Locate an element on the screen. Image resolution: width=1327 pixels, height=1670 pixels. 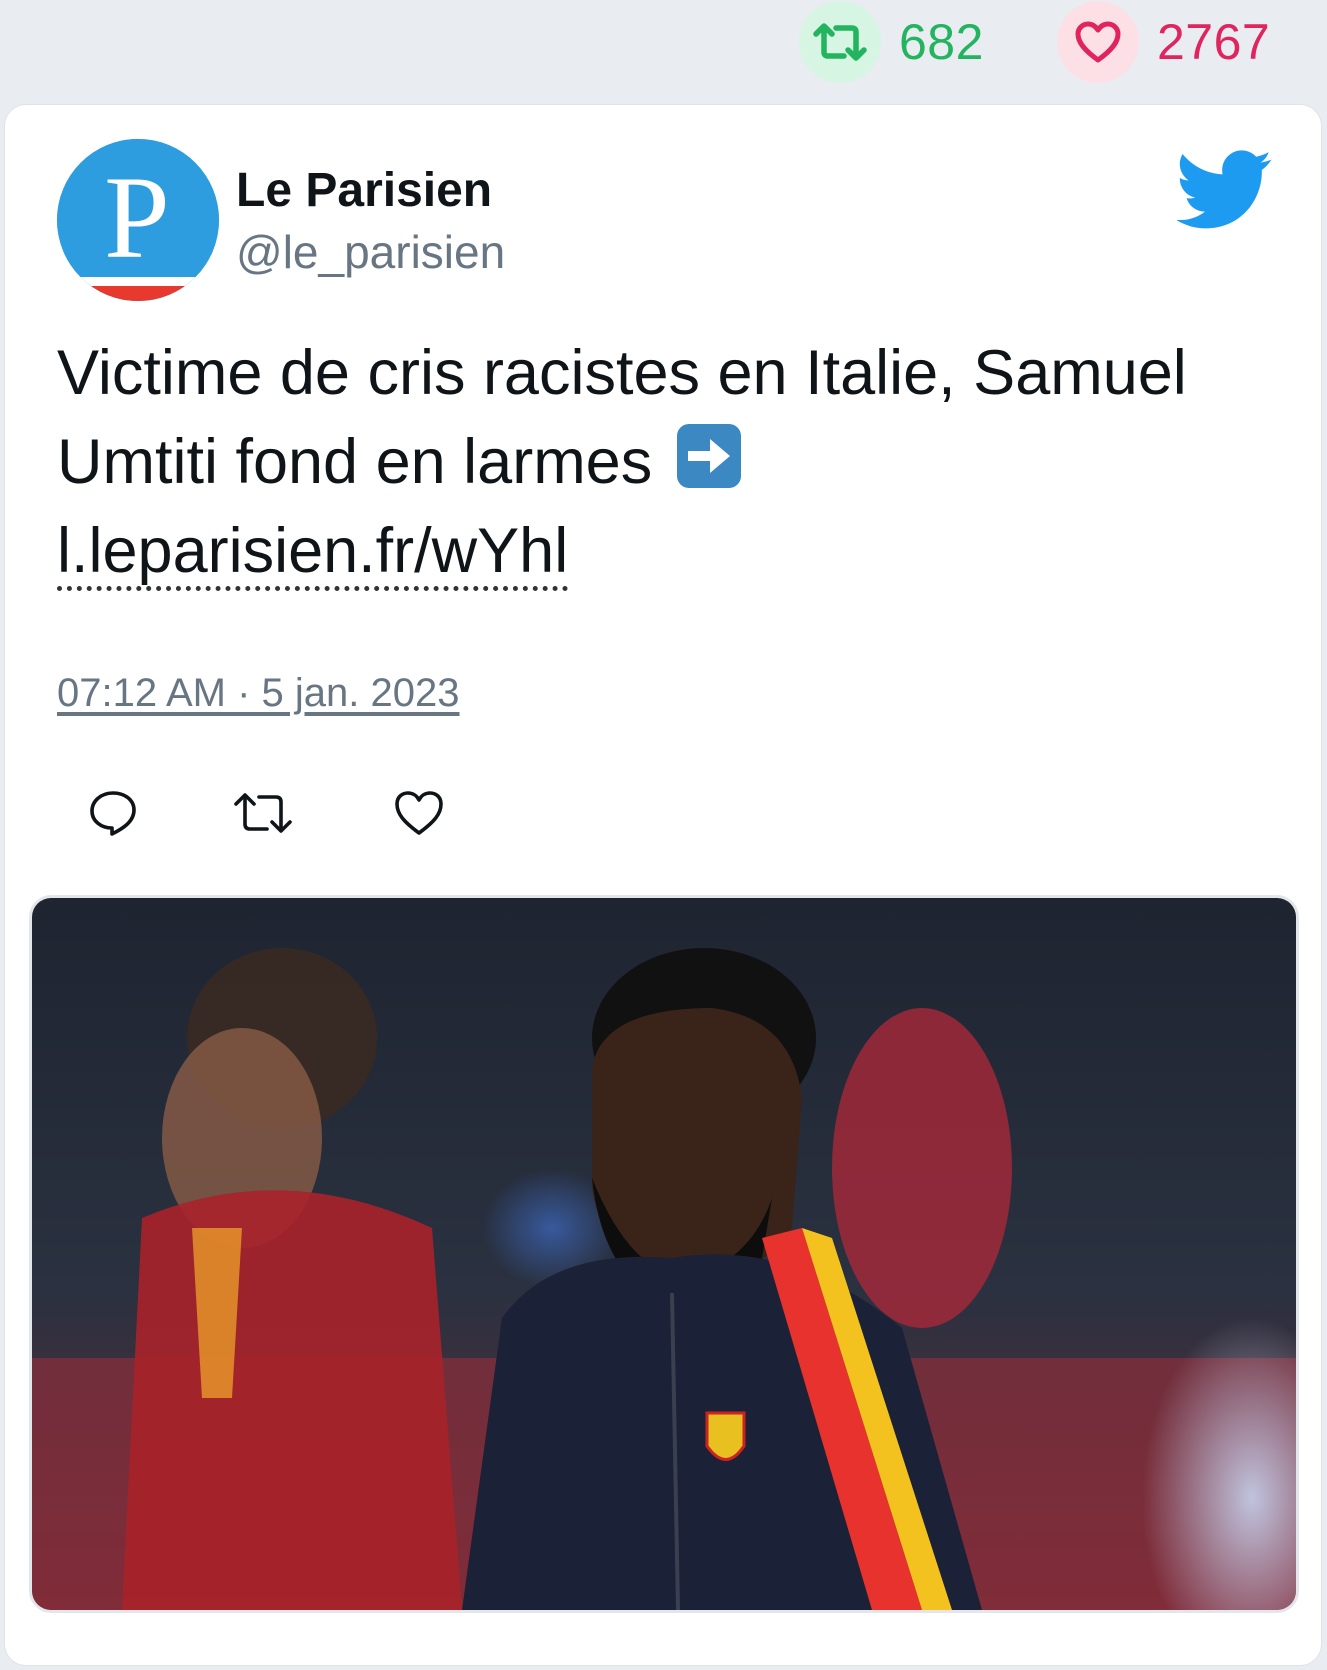
avatar-letter: P is located at coordinates (137, 217).